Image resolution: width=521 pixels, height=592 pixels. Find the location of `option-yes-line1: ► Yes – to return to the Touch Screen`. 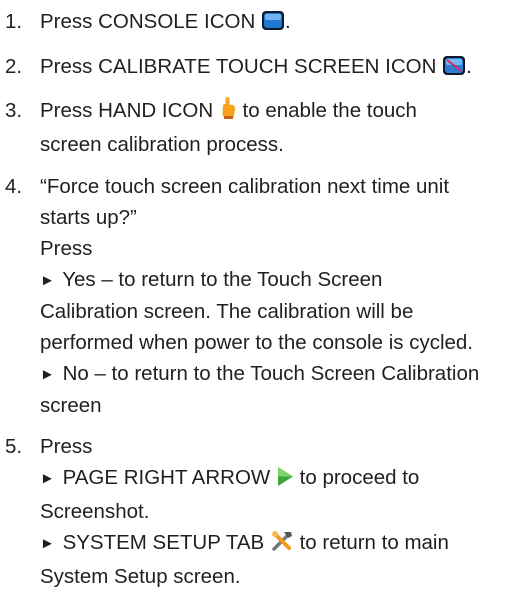

option-yes-line1: ► Yes – to return to the Touch Screen is located at coordinates (211, 279).